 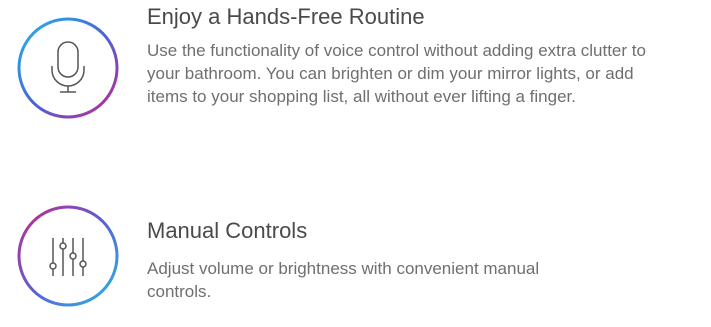 I want to click on sliders-icon, so click(x=68, y=256).